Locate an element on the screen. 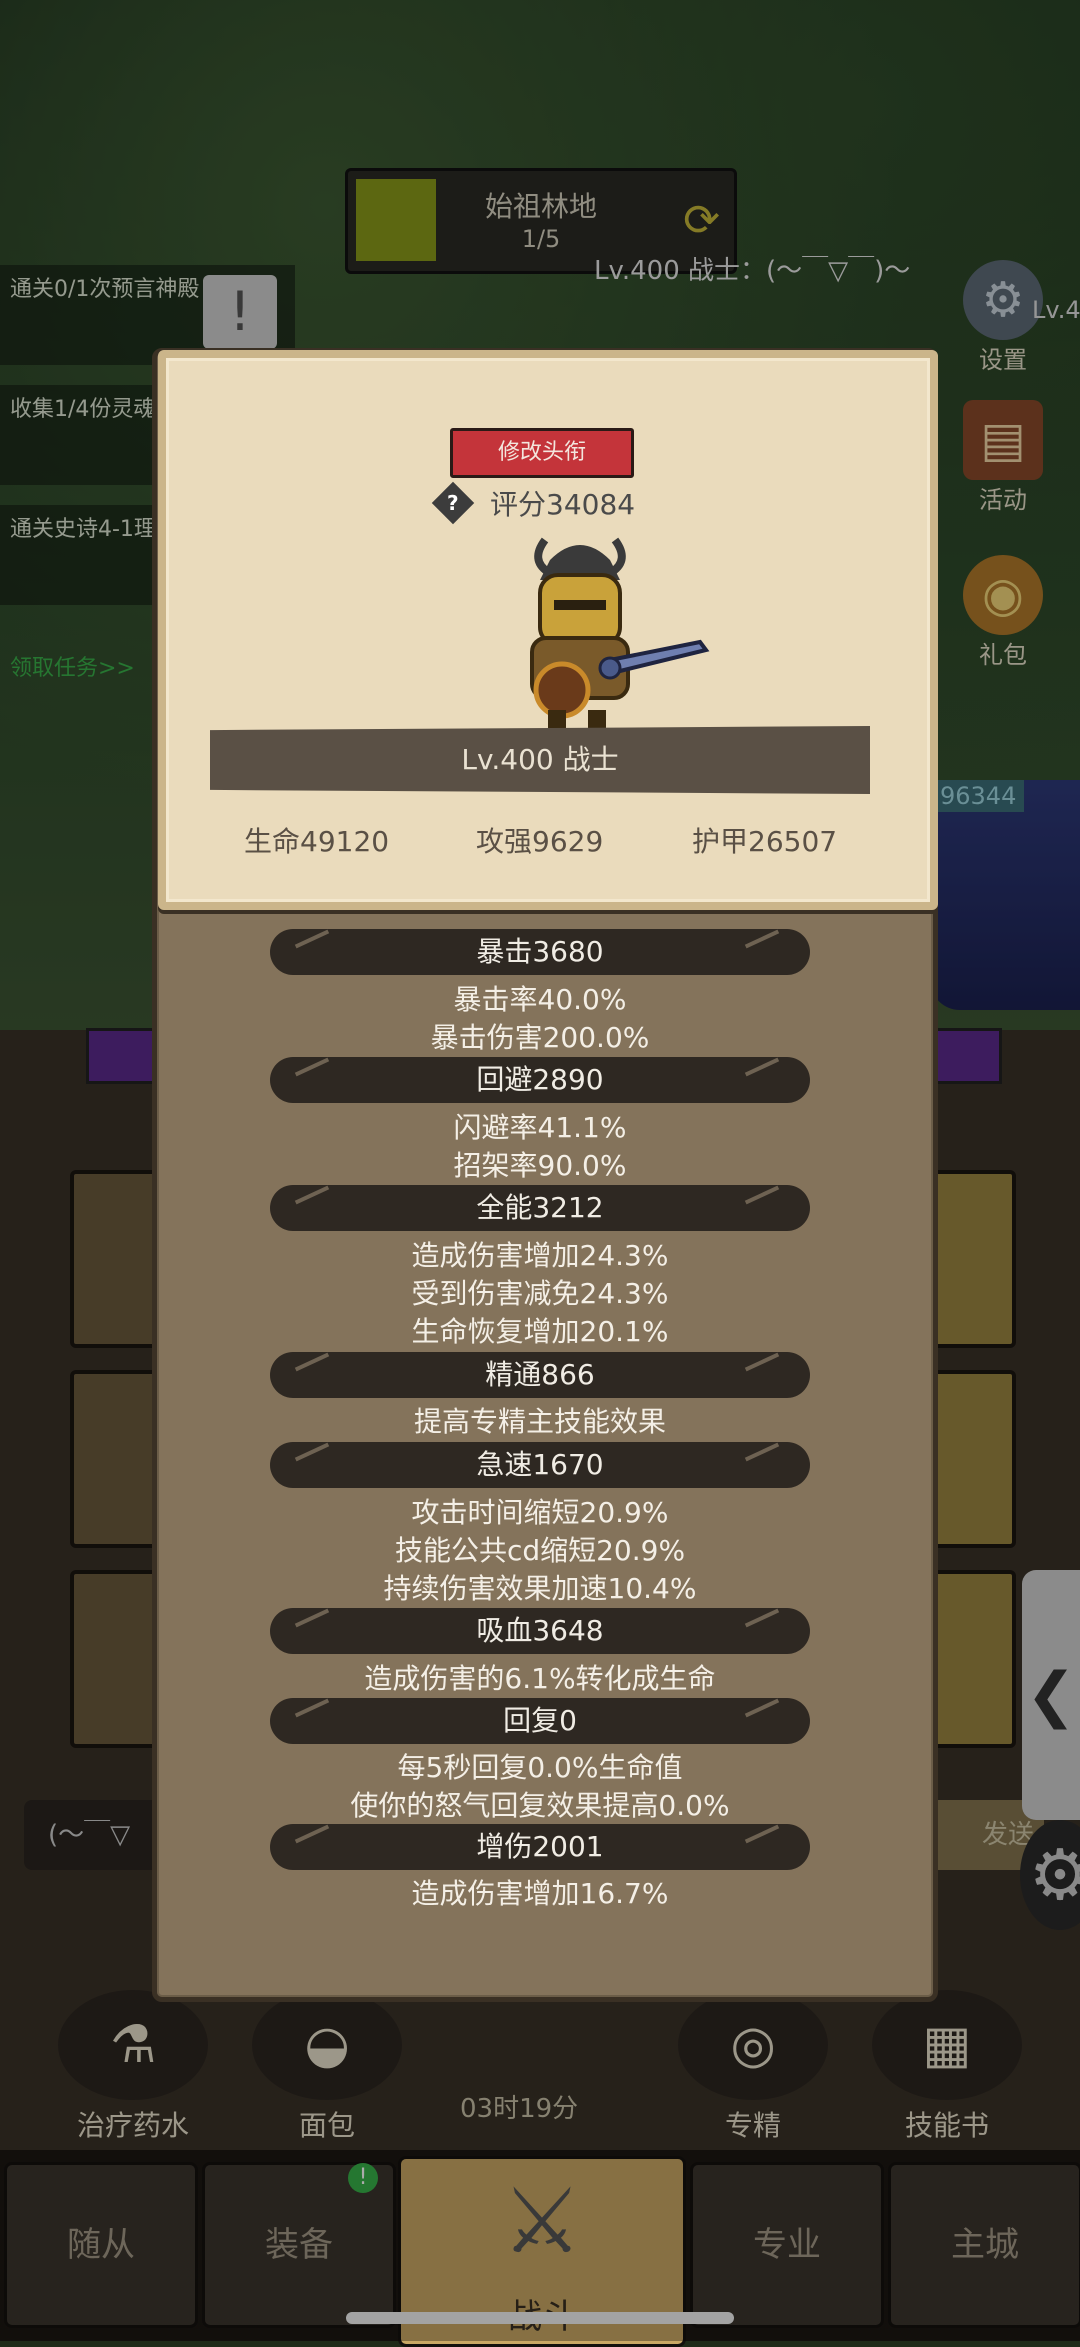  stat-line: 造成伤害的6.1%转化成生命 is located at coordinates (540, 1678).